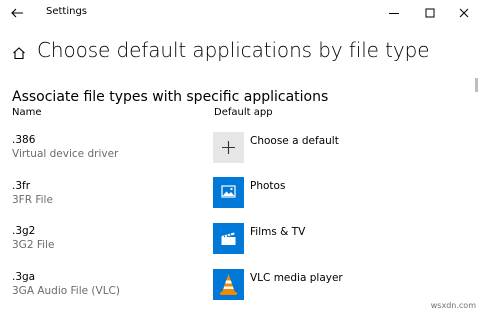 Image resolution: width=480 pixels, height=312 pixels. Describe the element at coordinates (33, 245) in the screenshot. I see `file-description: 3G2 File` at that location.